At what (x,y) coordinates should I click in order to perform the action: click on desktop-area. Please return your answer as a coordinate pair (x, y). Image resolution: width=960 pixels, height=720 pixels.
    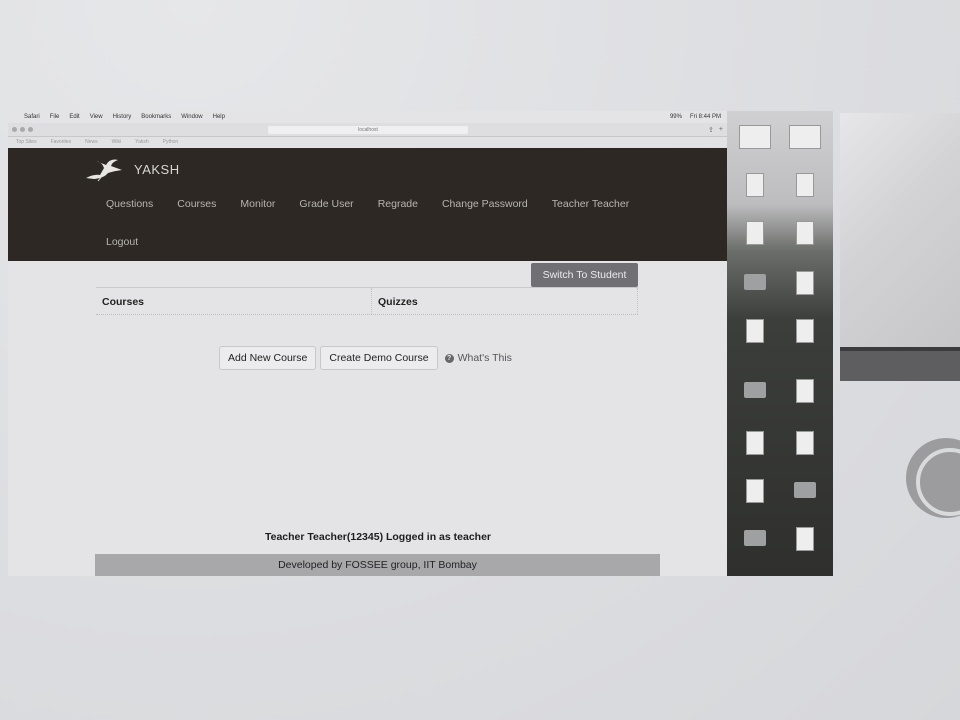
    Looking at the image, I should click on (780, 343).